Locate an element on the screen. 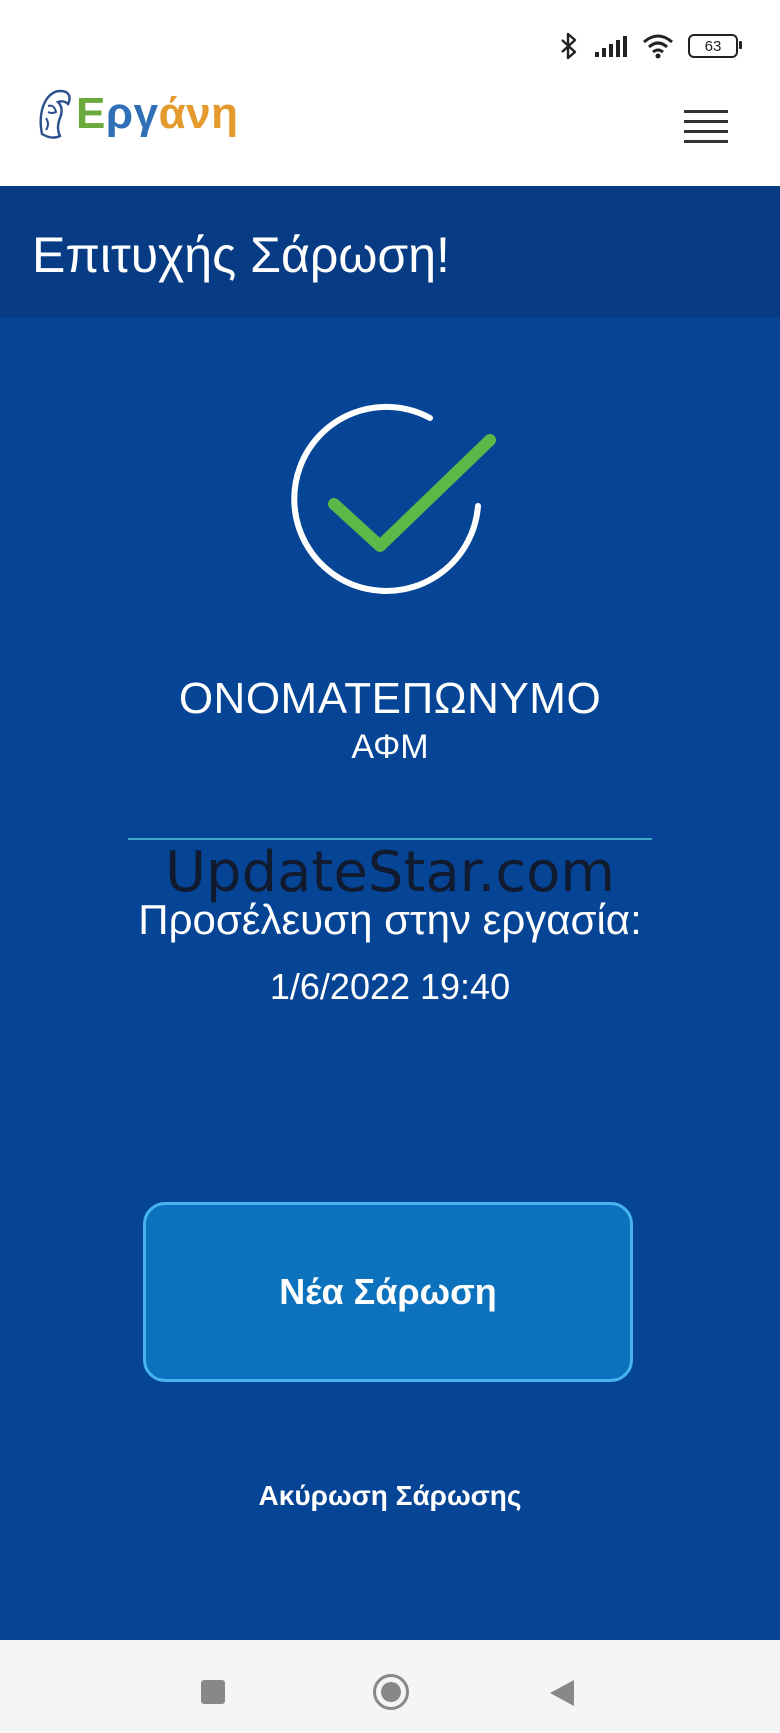 This screenshot has height=1733, width=780. system-nav-bar is located at coordinates (390, 1686).